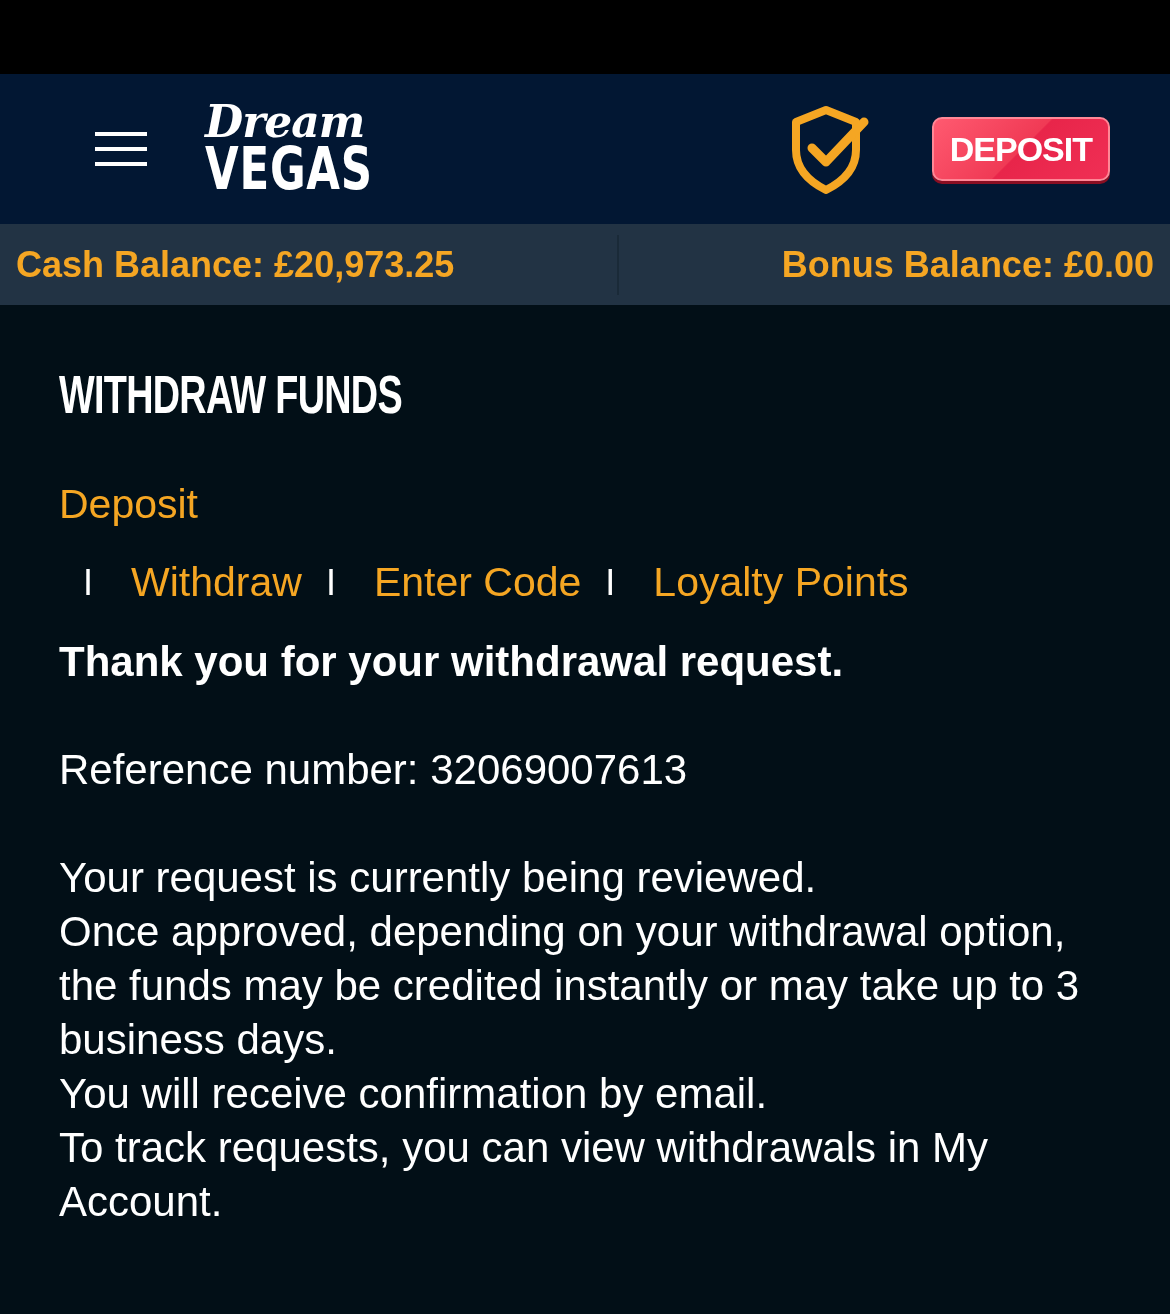 The width and height of the screenshot is (1170, 1314). What do you see at coordinates (216, 582) in the screenshot?
I see `nav-link: Withdraw` at bounding box center [216, 582].